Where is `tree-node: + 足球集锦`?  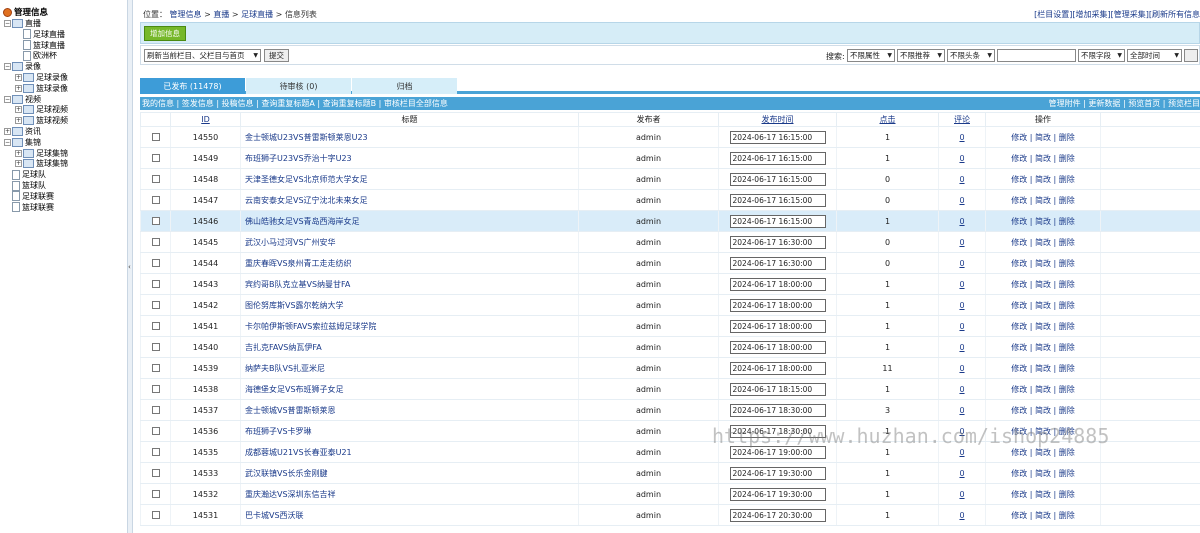
tree-node: + 足球集锦 is located at coordinates (41, 153).